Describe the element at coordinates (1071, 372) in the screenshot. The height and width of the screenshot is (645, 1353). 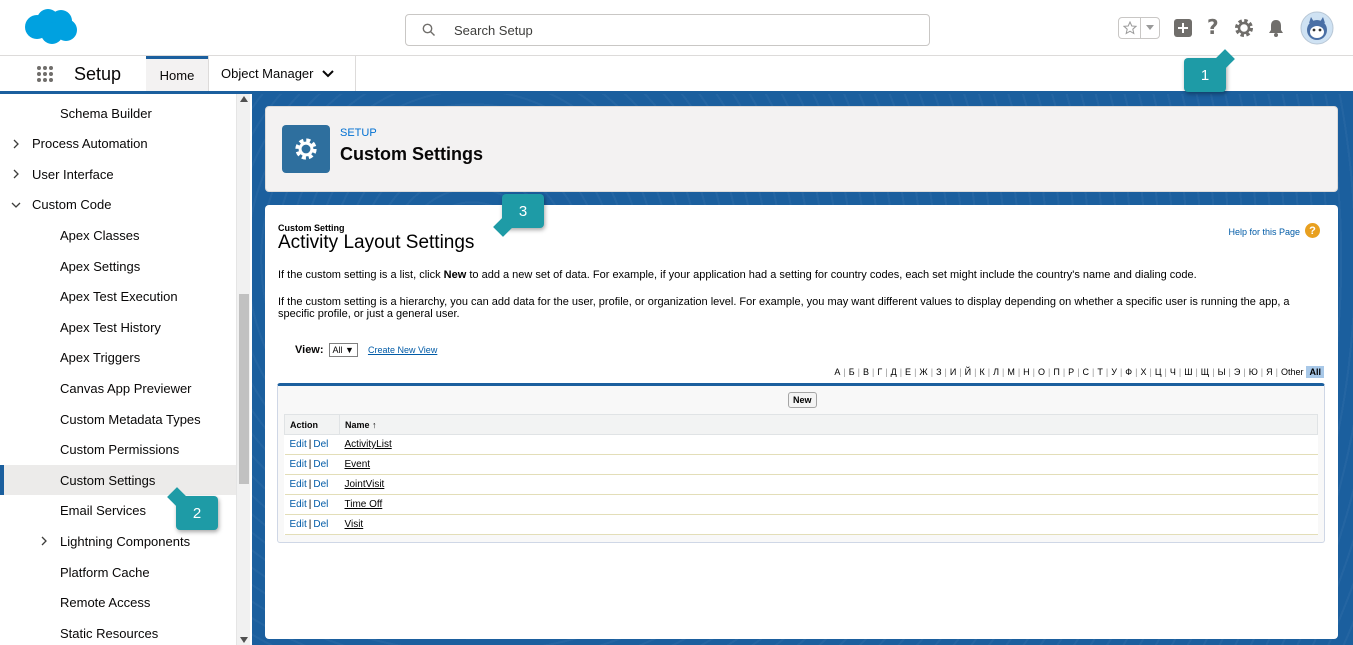
I see `alphabet-letter: Р` at that location.